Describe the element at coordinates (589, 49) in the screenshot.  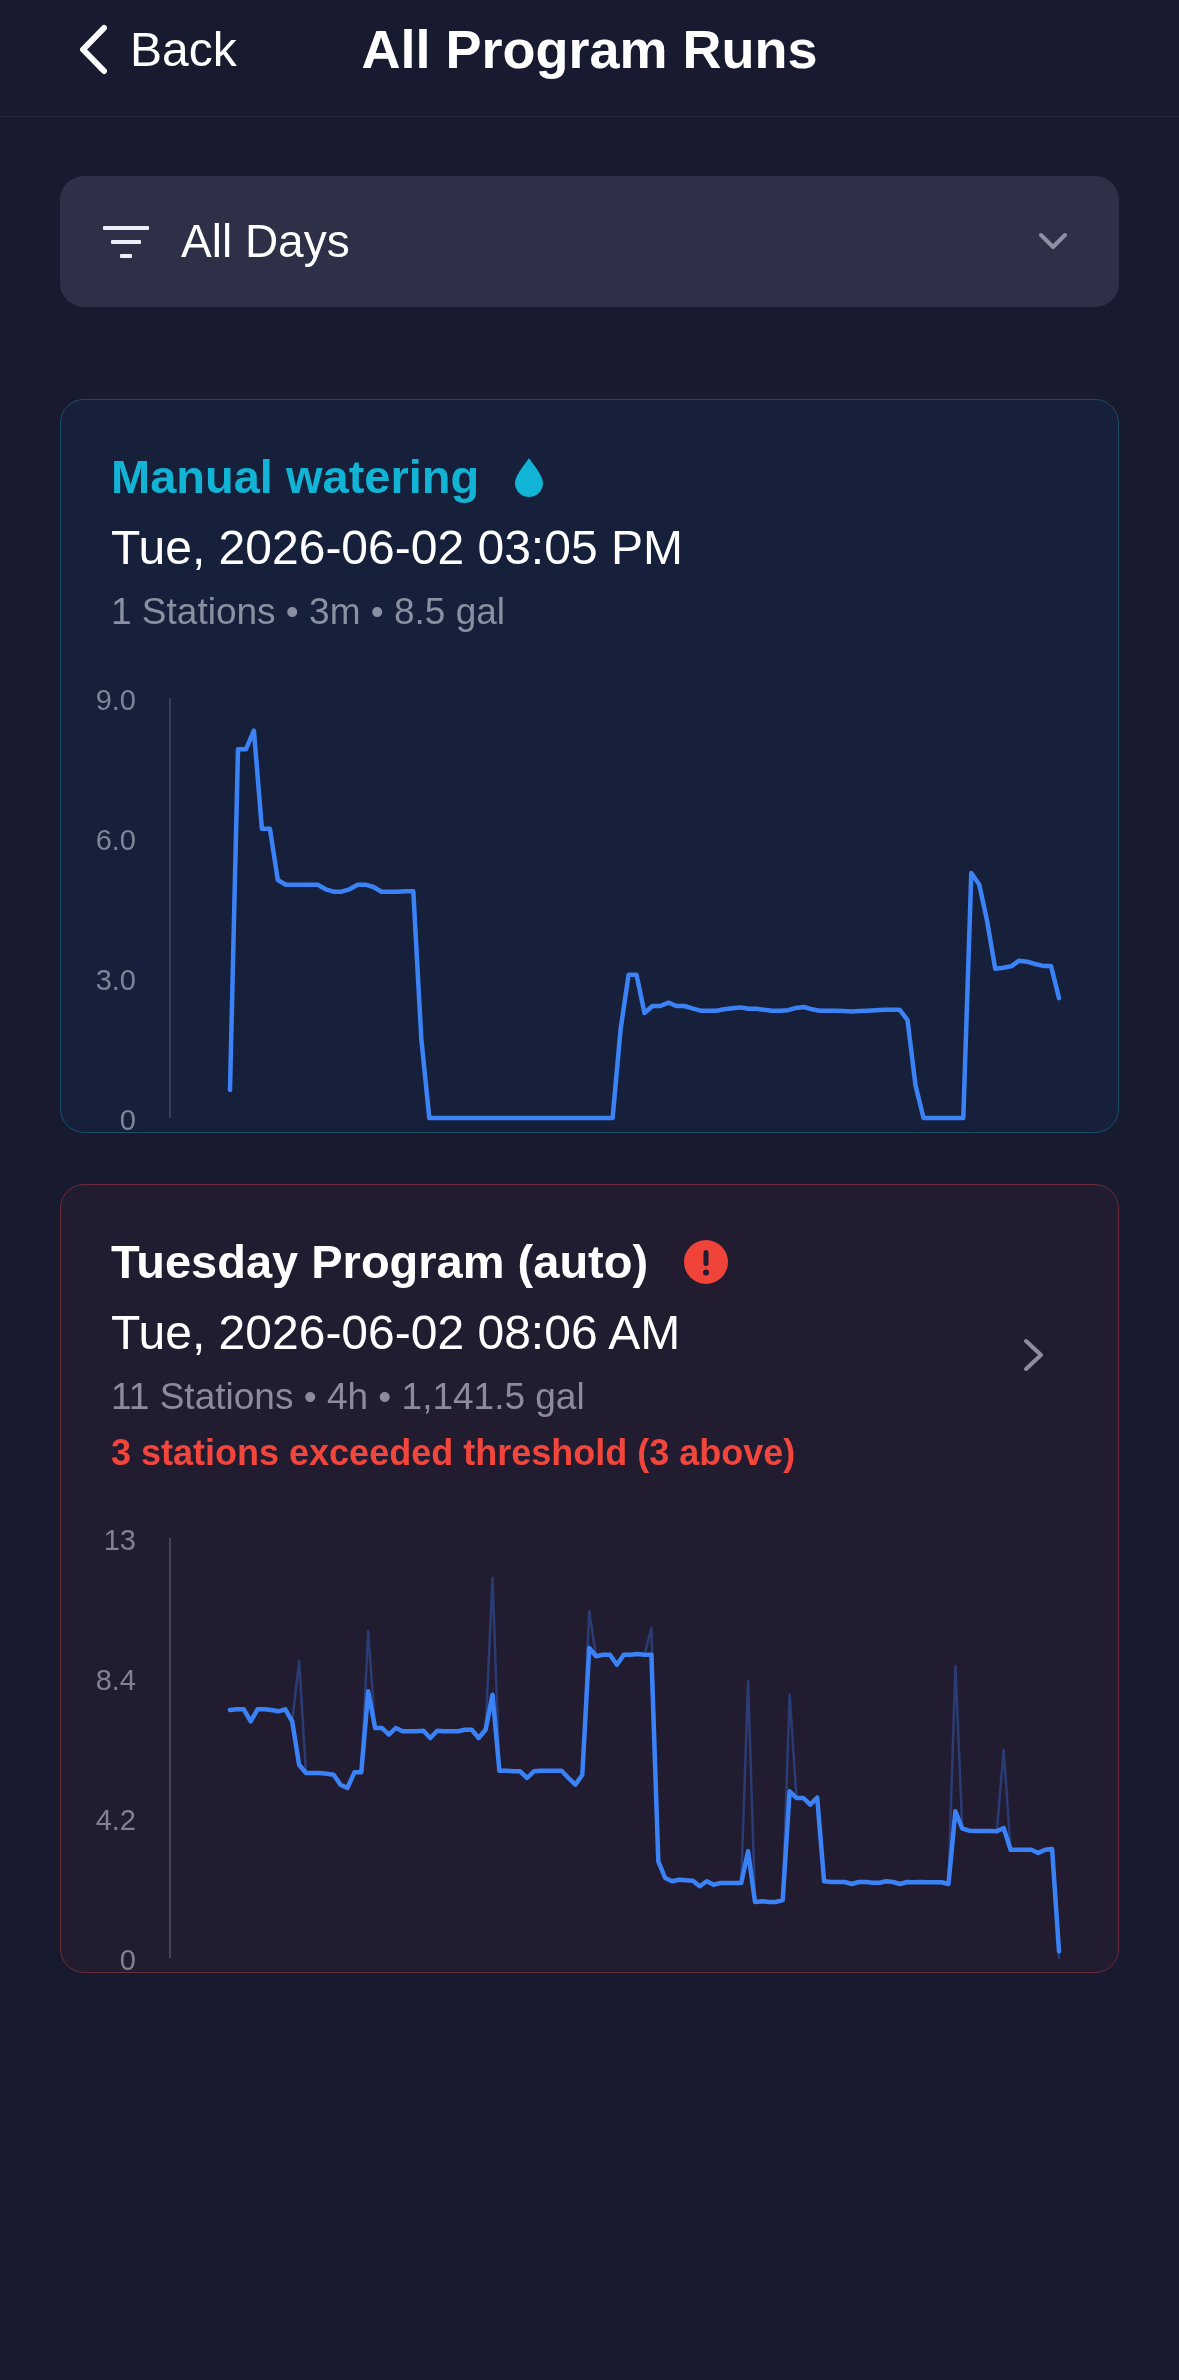
I see `page-title: All Program Runs` at that location.